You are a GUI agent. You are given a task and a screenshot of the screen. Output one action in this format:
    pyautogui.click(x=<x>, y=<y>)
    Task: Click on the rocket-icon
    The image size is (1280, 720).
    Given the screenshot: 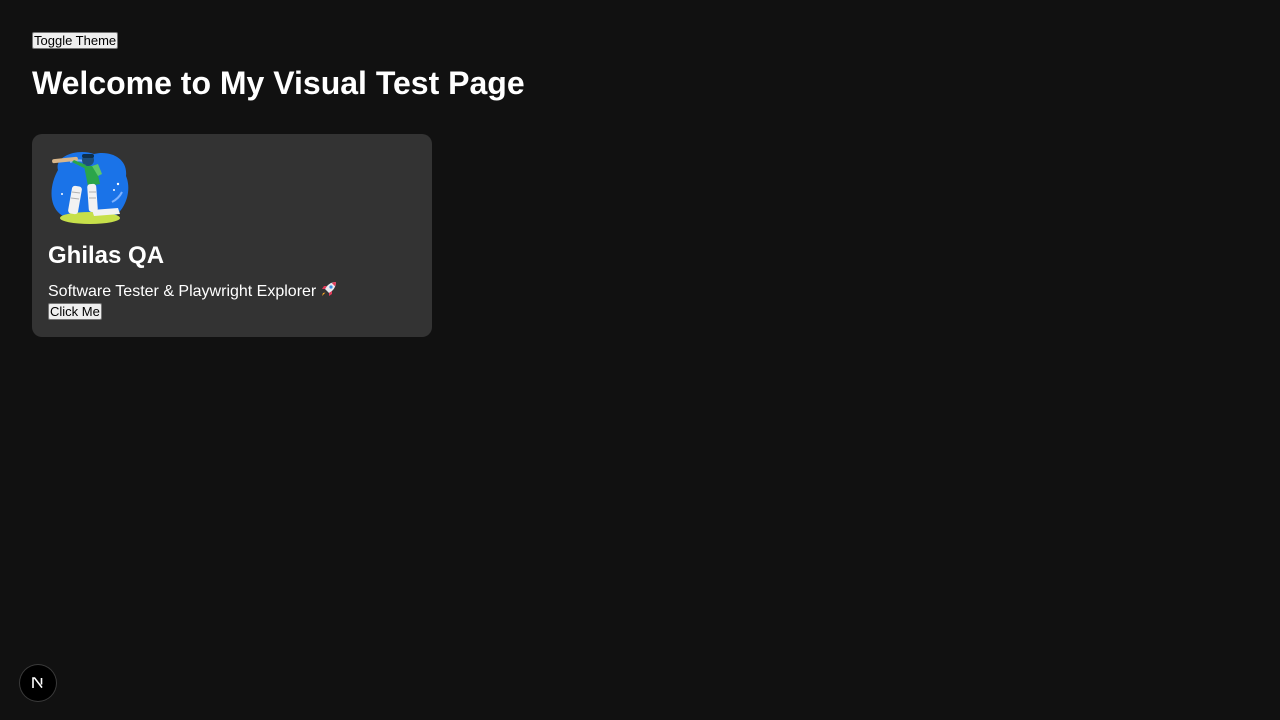 What is the action you would take?
    pyautogui.click(x=329, y=291)
    